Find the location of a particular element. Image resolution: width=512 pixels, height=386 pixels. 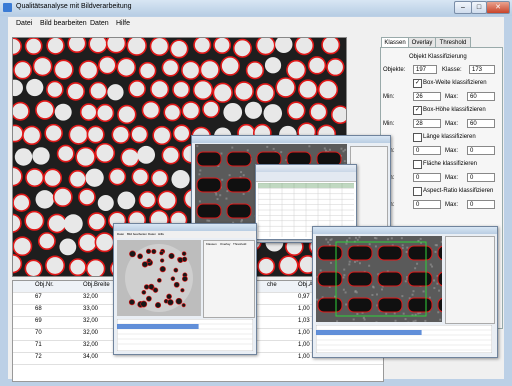

box-weite-max-field: 60 is located at coordinates (481, 96).